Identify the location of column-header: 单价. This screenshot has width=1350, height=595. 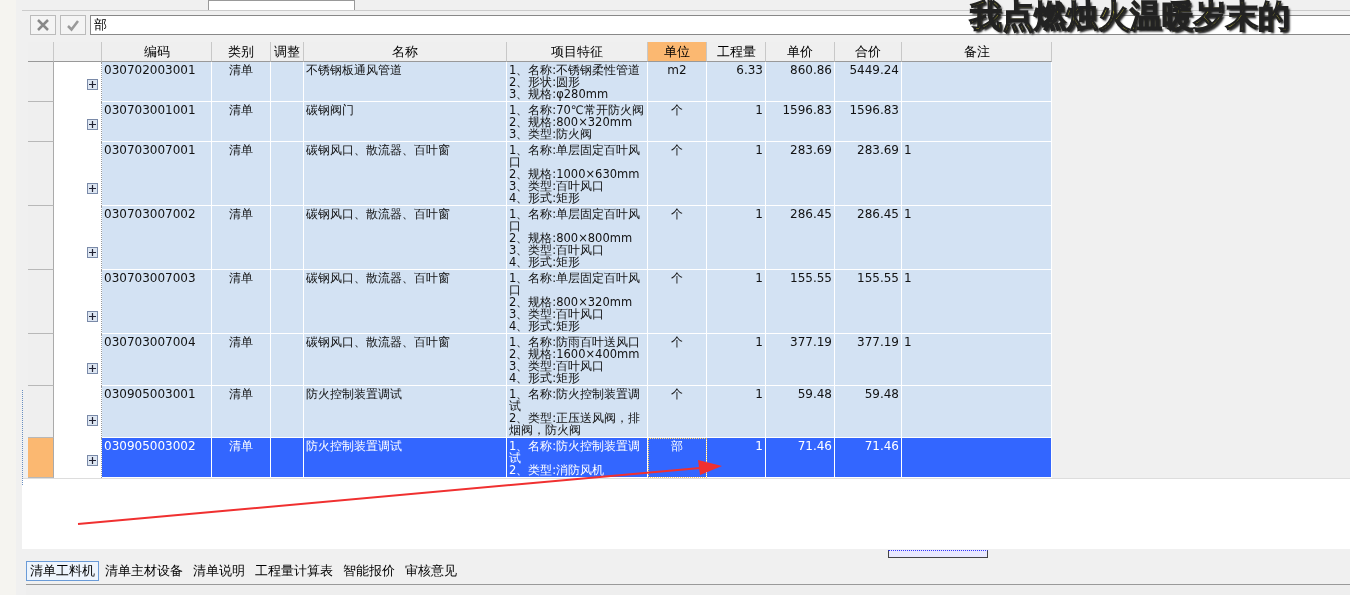
(800, 52).